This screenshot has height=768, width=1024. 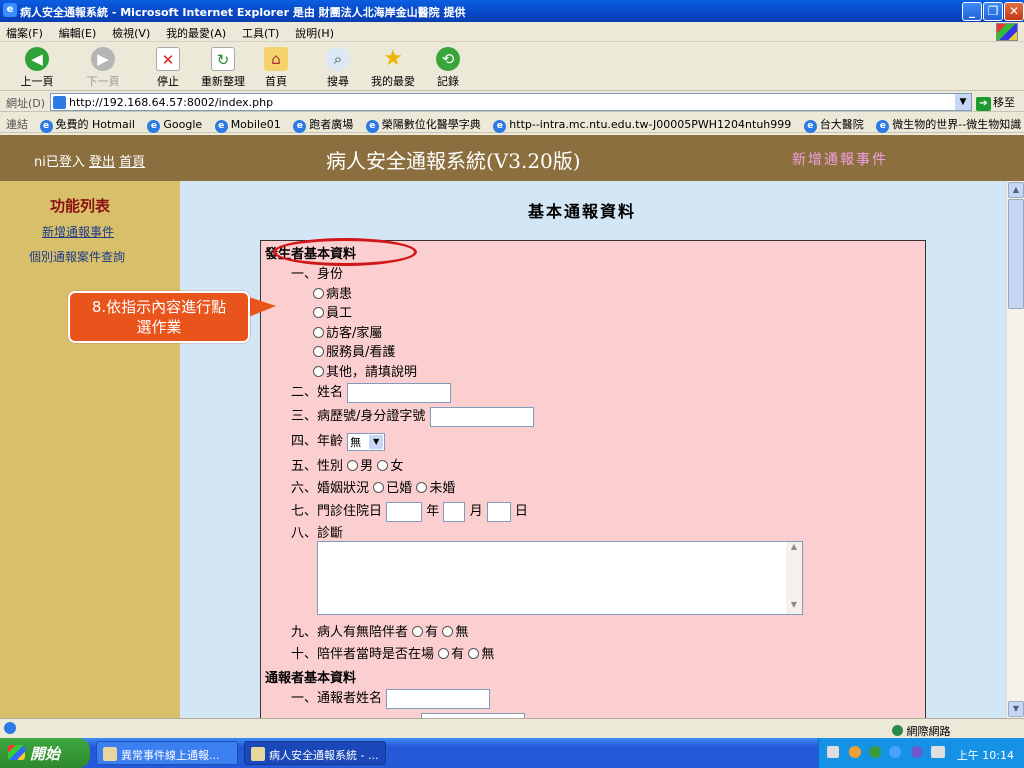 I want to click on history-icon: ⟲, so click(x=448, y=59).